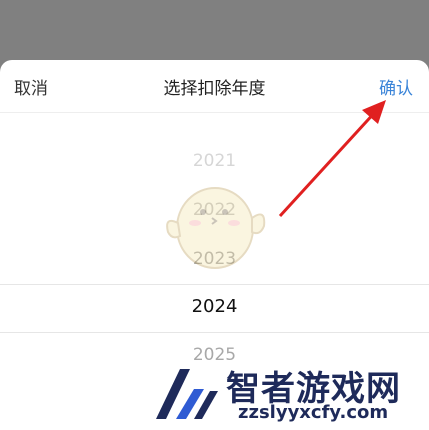  Describe the element at coordinates (214, 332) in the screenshot. I see `selection-line-bottom` at that location.